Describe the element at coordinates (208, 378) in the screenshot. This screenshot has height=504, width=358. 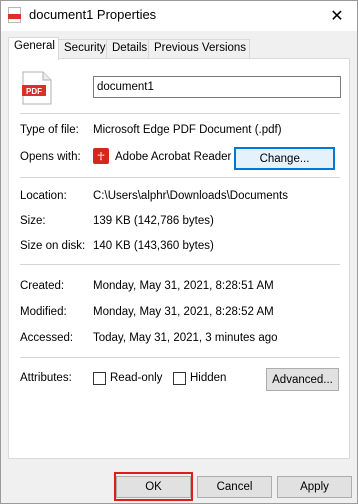
I see `hidden-label: Hidden` at that location.